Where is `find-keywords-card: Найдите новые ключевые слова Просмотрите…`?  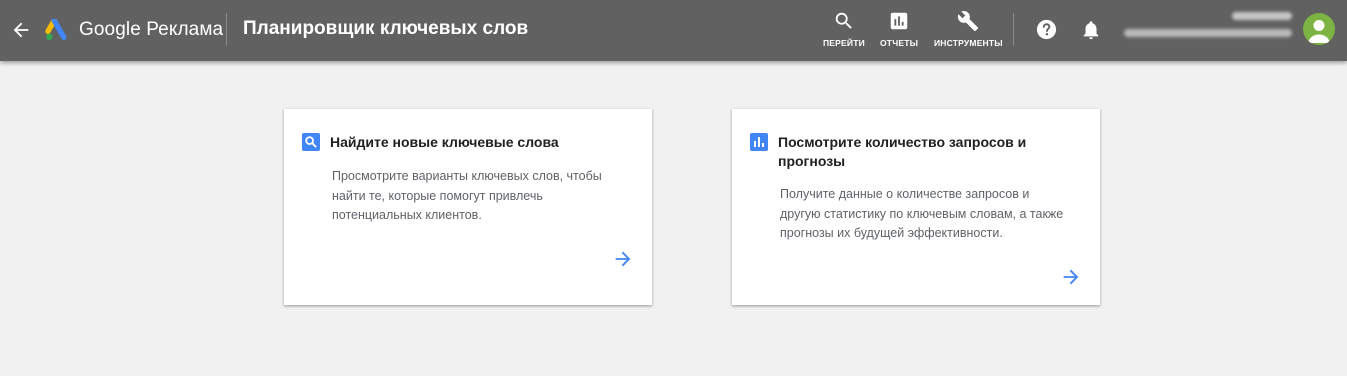 find-keywords-card: Найдите новые ключевые слова Просмотрите… is located at coordinates (468, 207).